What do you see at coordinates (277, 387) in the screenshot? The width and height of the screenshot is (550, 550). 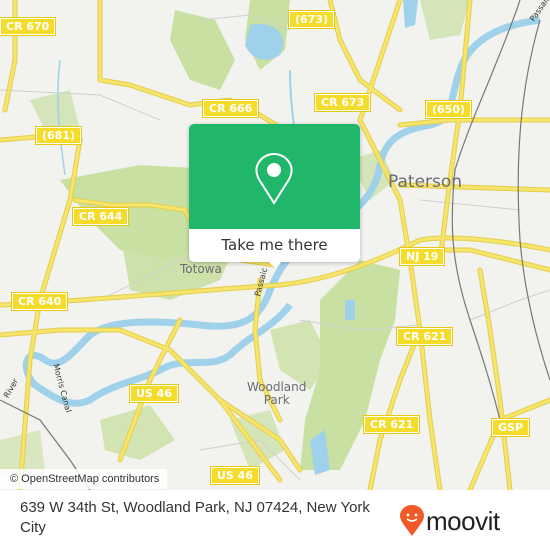 I see `place-label-woodland: Woodland` at bounding box center [277, 387].